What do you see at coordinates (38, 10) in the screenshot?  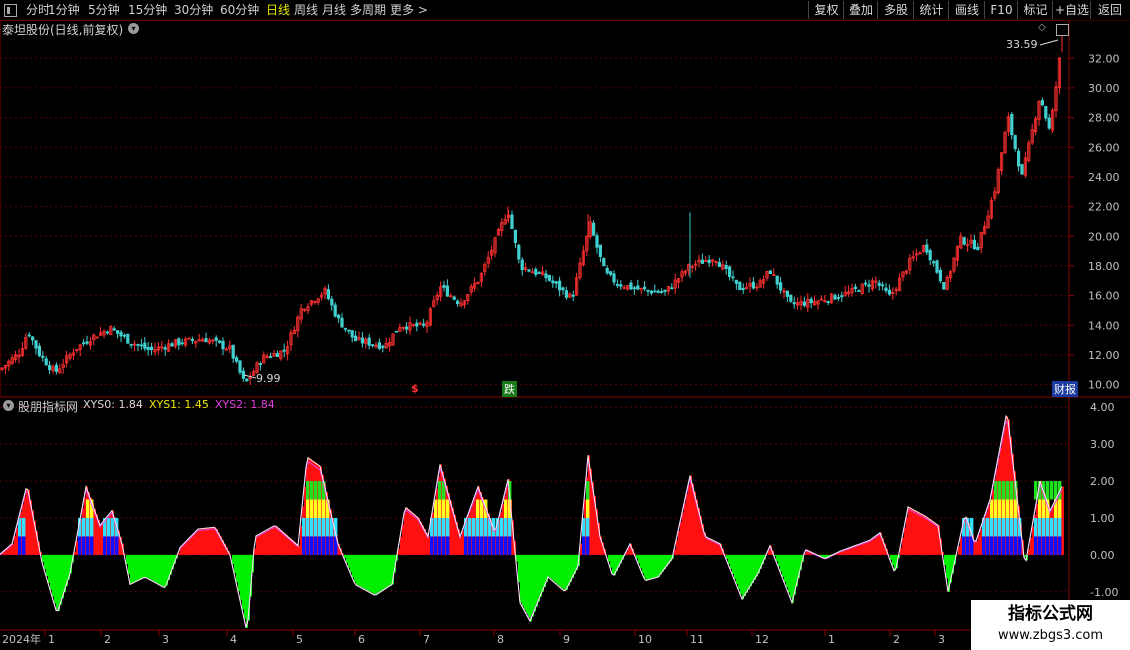 I see `period-tab-0: 分时` at bounding box center [38, 10].